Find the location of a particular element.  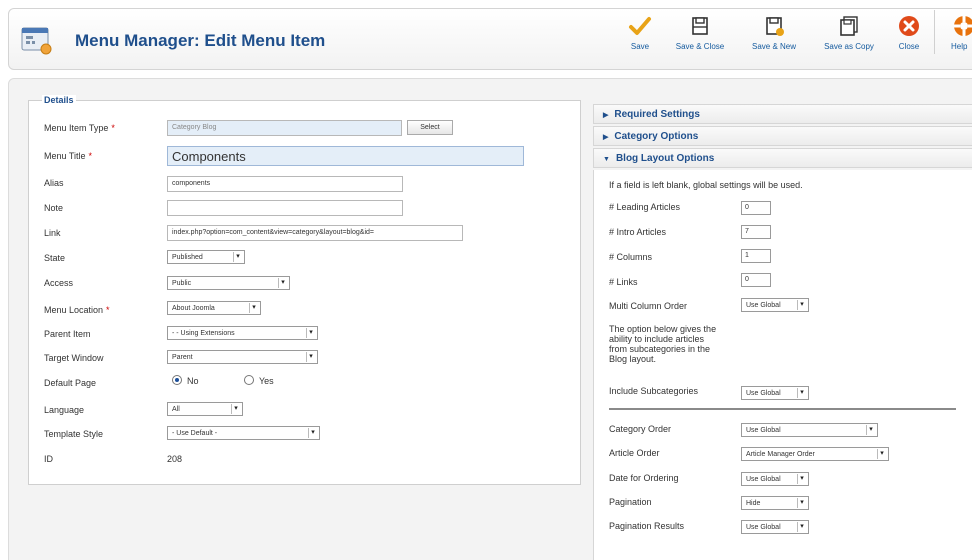

pagination-label: Pagination is located at coordinates (630, 502).